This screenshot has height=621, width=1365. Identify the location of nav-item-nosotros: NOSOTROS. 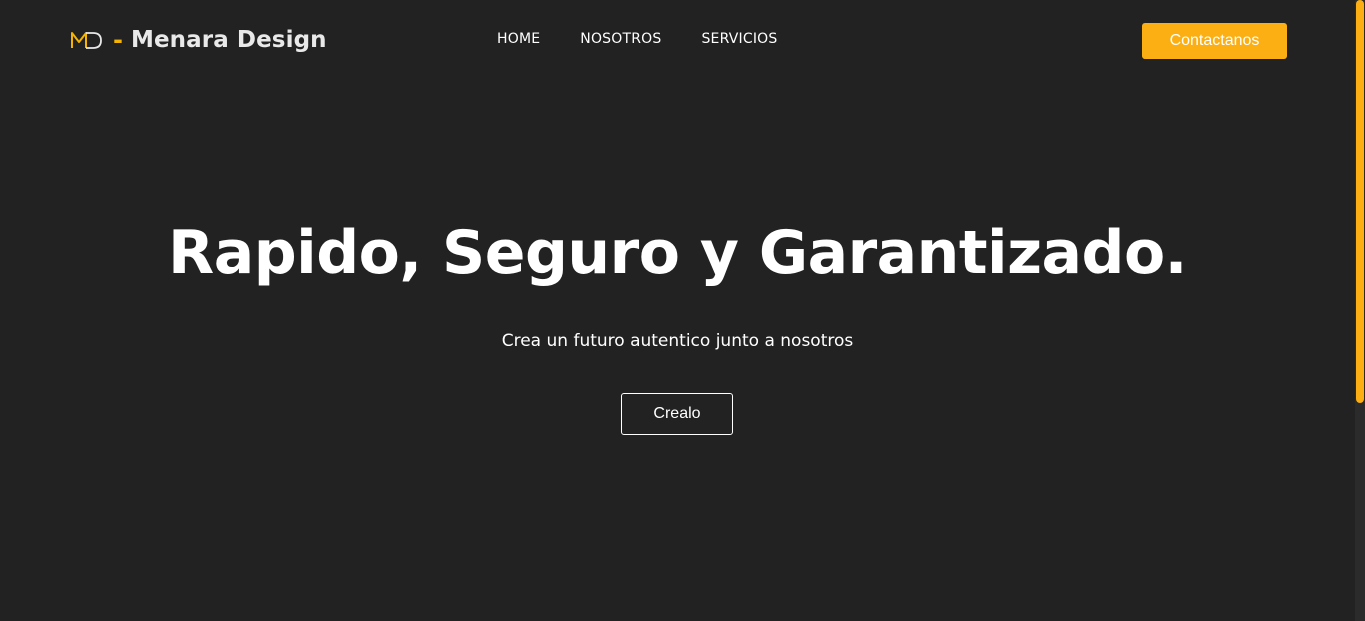
(620, 39).